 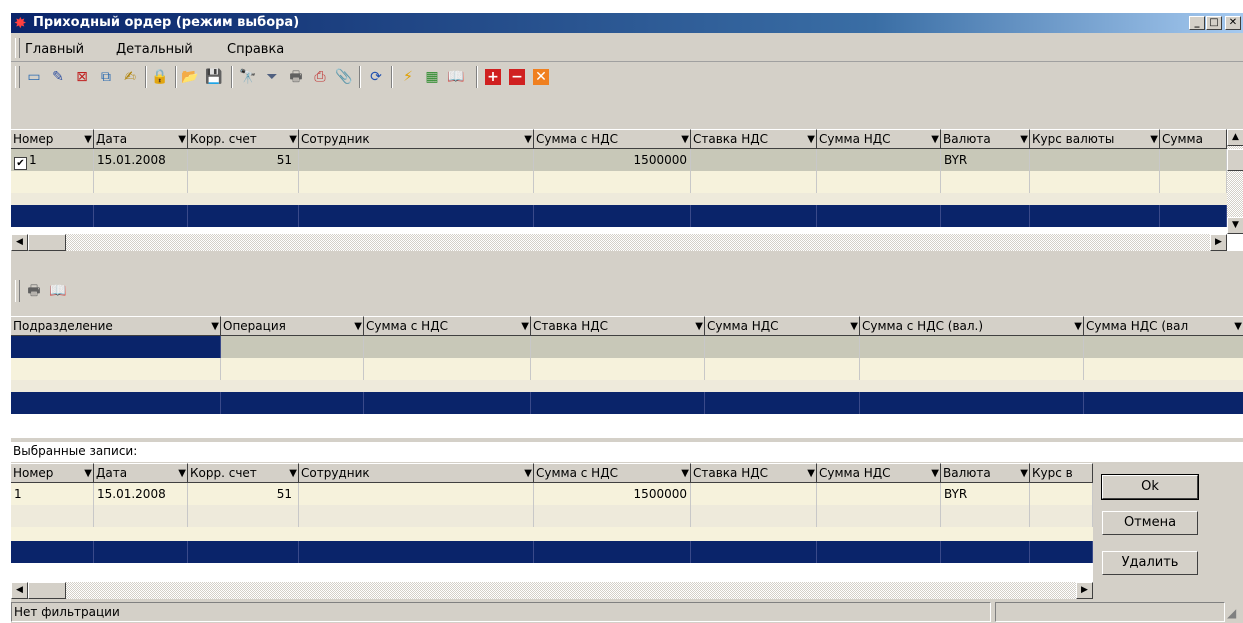 What do you see at coordinates (1150, 523) in the screenshot?
I see `cancel-button: Отмена` at bounding box center [1150, 523].